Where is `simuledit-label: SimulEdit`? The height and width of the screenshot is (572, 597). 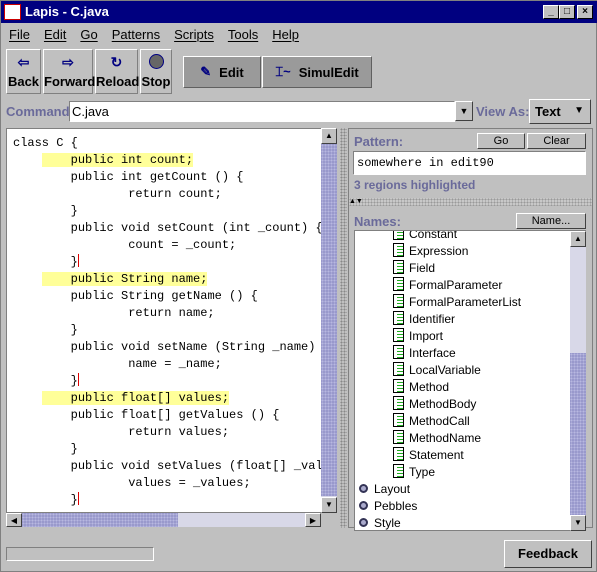 simuledit-label: SimulEdit is located at coordinates (328, 72).